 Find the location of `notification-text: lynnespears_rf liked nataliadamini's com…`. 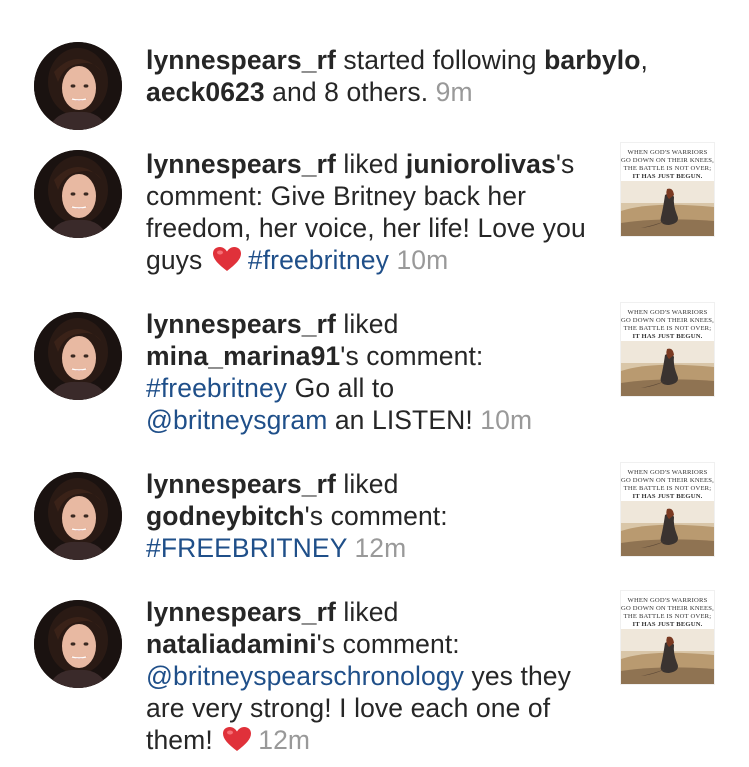

notification-text: lynnespears_rf liked nataliadamini's com… is located at coordinates (376, 676).